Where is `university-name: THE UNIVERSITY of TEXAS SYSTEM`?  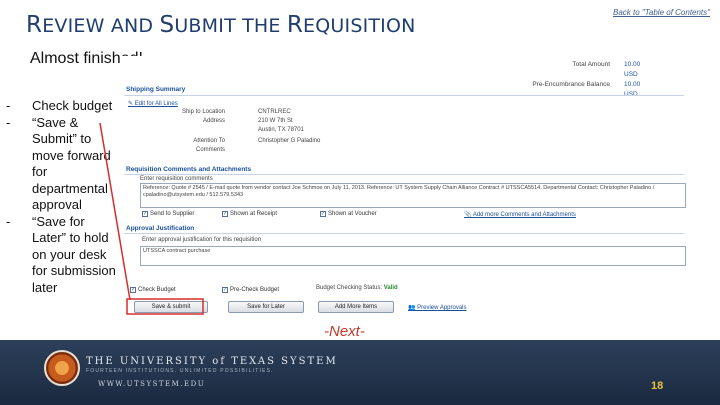
university-name: THE UNIVERSITY of TEXAS SYSTEM is located at coordinates (212, 361).